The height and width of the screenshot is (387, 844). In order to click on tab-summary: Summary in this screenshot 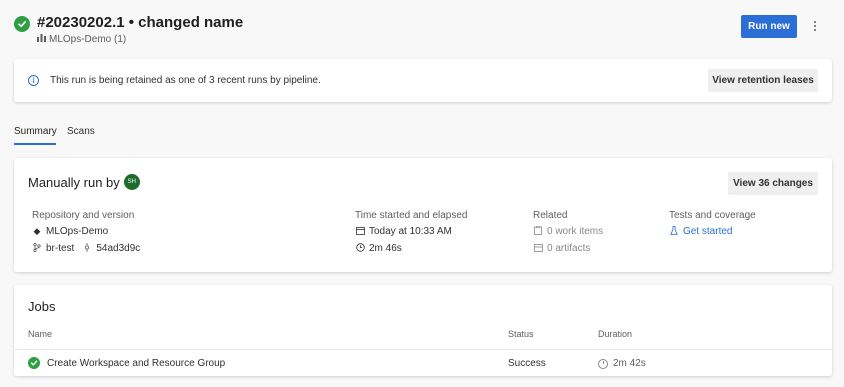, I will do `click(35, 131)`.